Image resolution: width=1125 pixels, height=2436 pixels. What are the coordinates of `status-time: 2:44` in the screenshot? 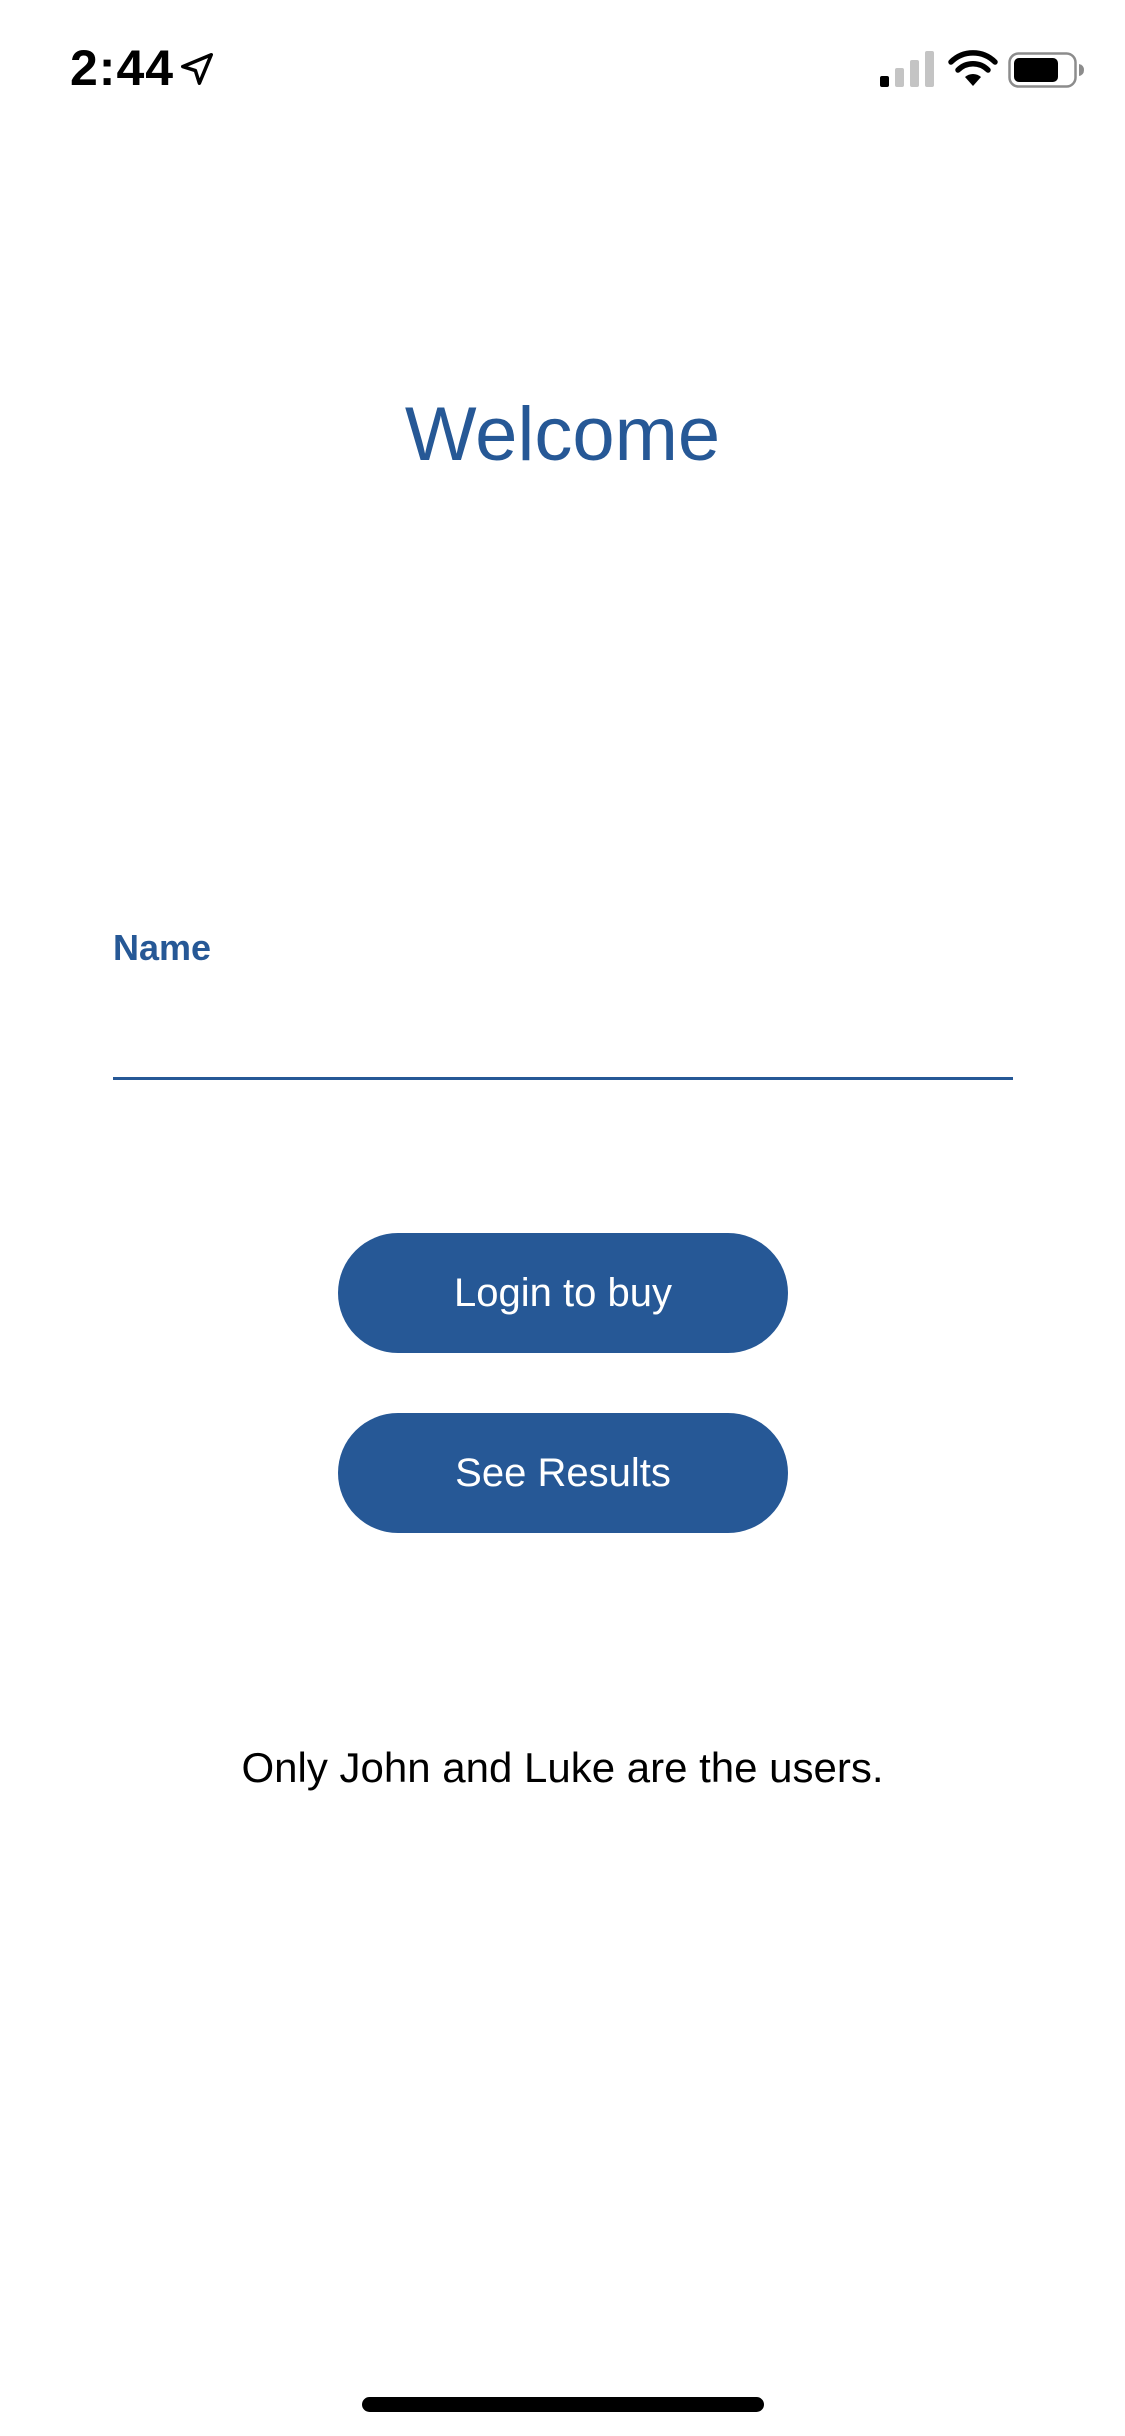 It's located at (122, 68).